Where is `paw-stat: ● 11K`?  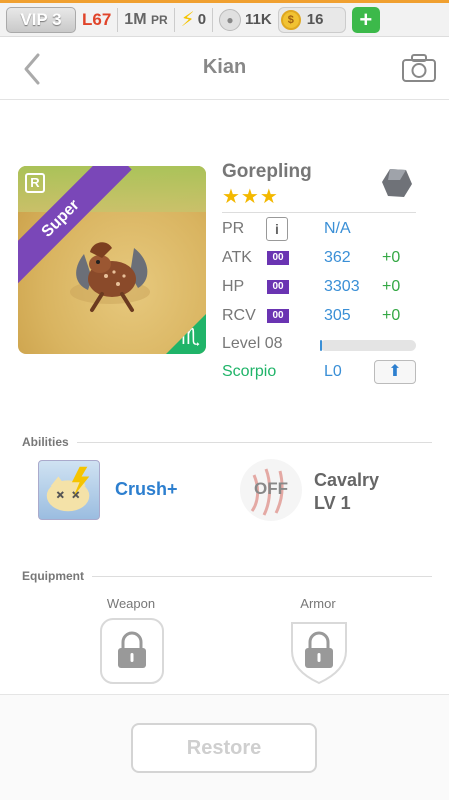 paw-stat: ● 11K is located at coordinates (245, 19).